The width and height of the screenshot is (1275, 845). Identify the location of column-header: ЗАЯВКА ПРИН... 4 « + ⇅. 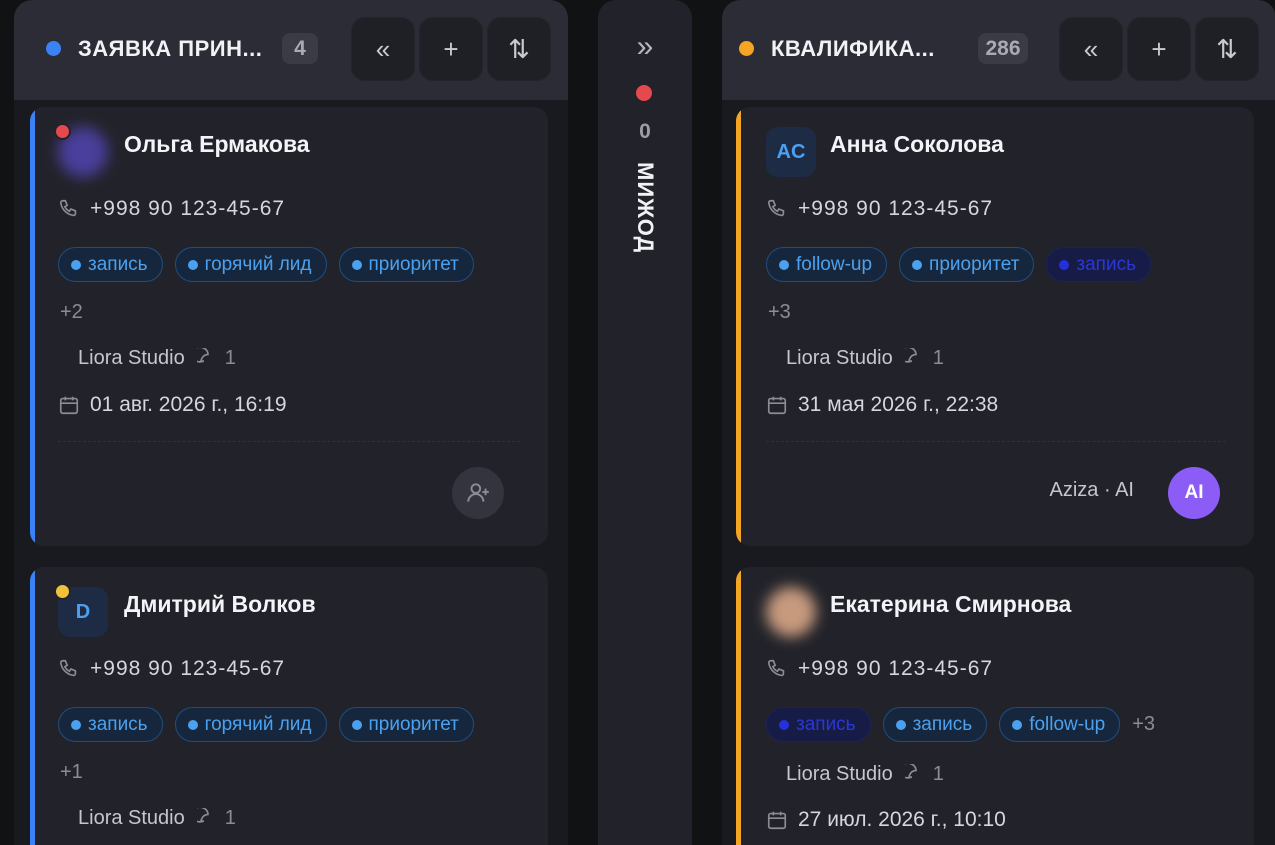
(291, 50).